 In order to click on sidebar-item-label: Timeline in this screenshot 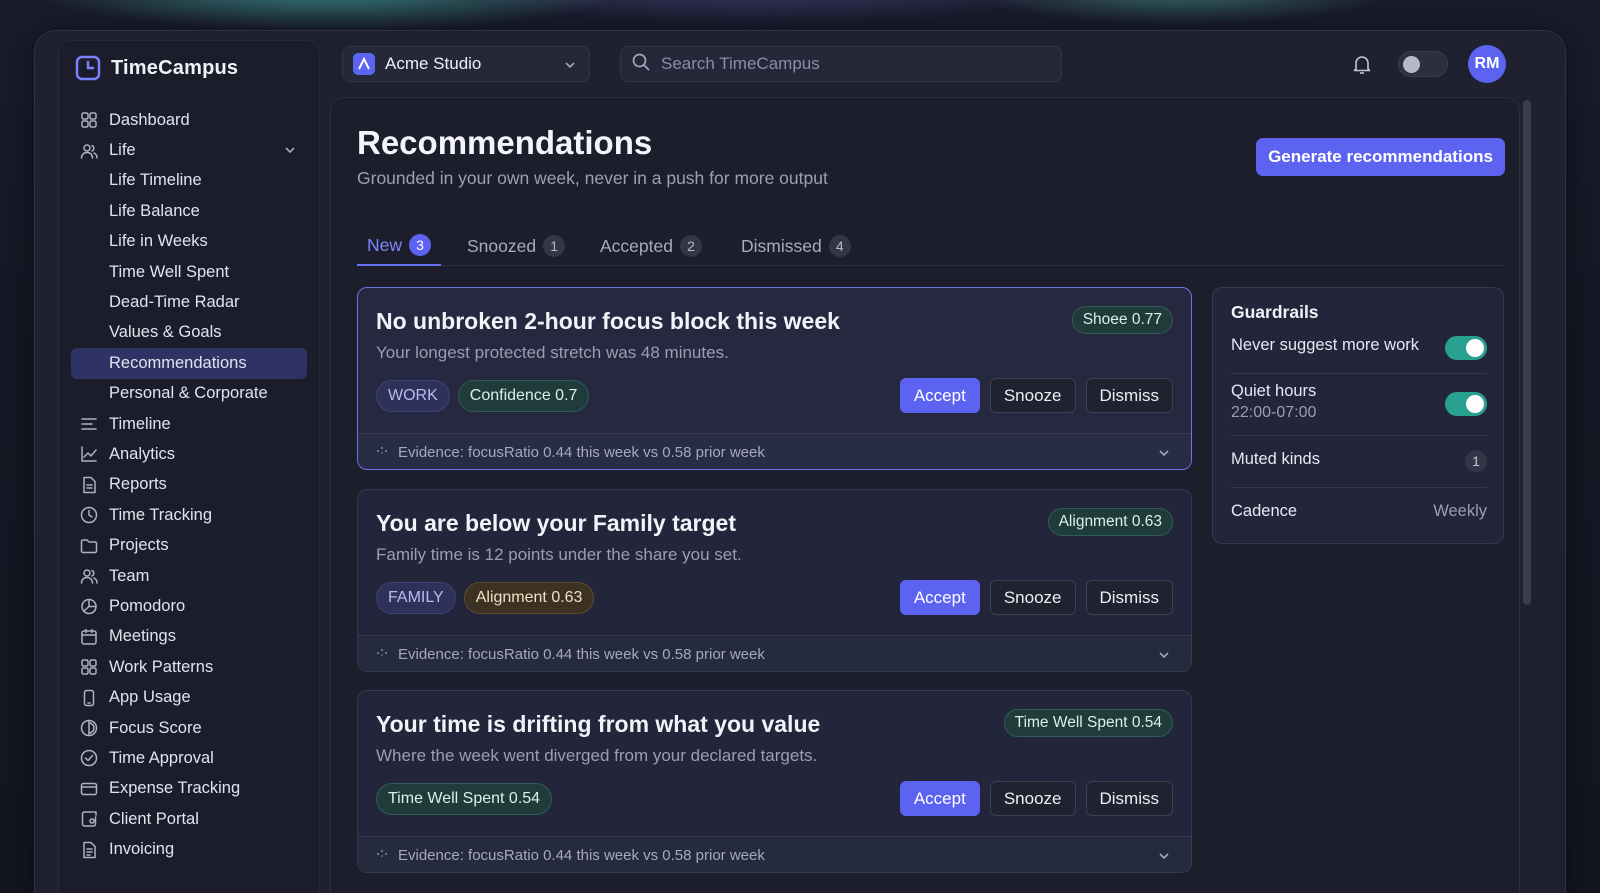, I will do `click(140, 423)`.